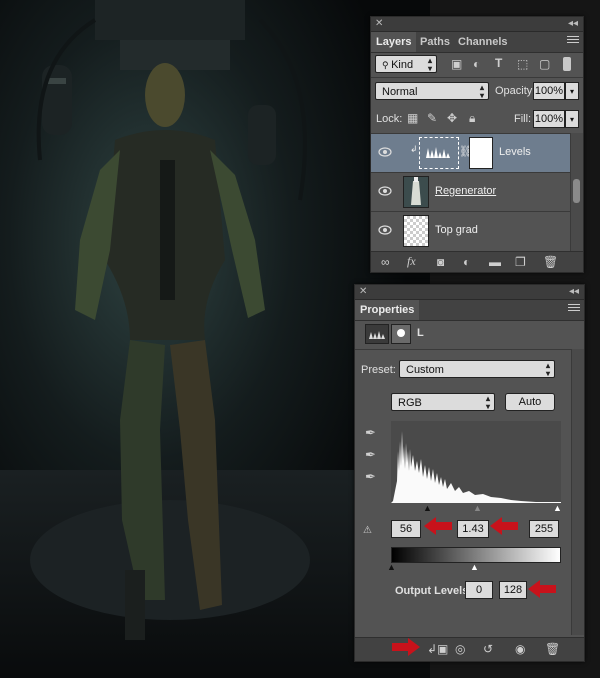 This screenshot has width=600, height=678. Describe the element at coordinates (572, 119) in the screenshot. I see `fill-dropdown-arrow: ▾` at that location.